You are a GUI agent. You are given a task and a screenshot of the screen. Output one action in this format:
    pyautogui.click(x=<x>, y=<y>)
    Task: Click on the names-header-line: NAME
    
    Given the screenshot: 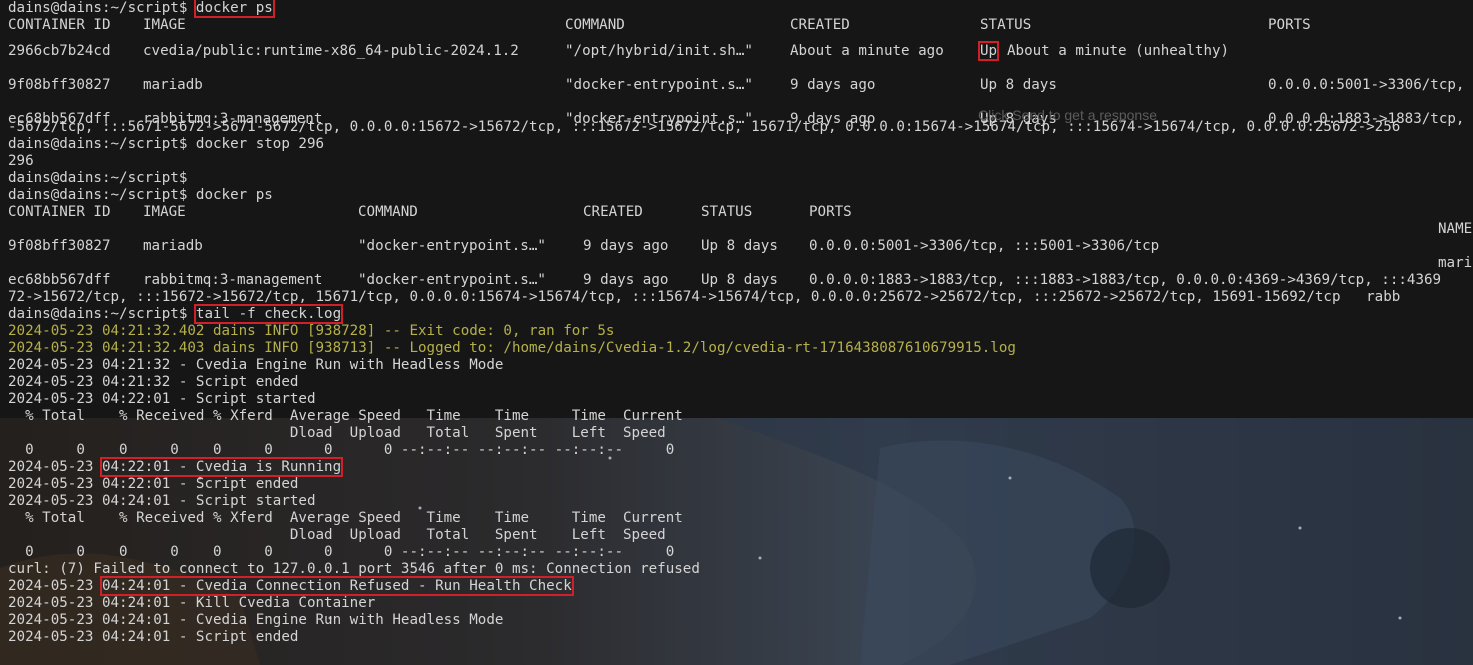 What is the action you would take?
    pyautogui.click(x=740, y=229)
    